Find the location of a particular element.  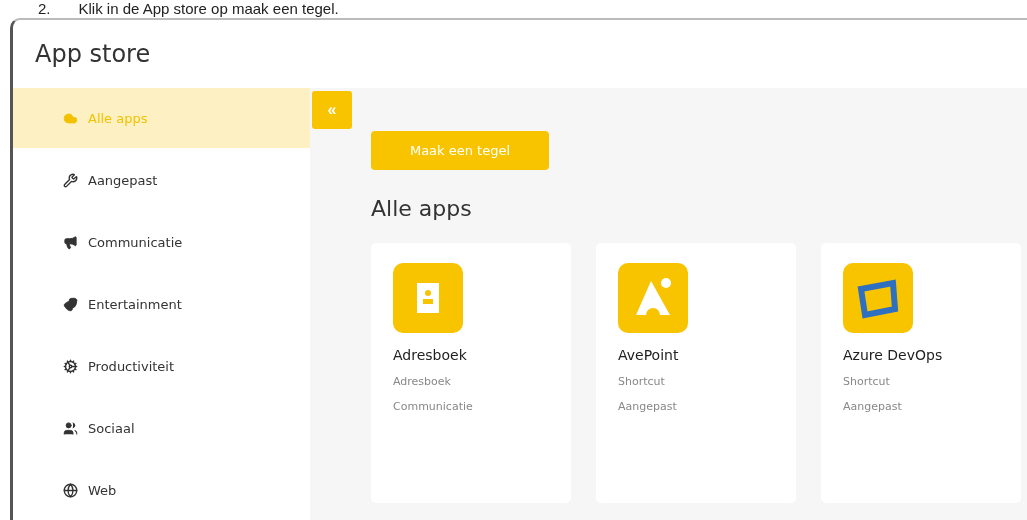

app-category: Communicatie is located at coordinates (433, 406).